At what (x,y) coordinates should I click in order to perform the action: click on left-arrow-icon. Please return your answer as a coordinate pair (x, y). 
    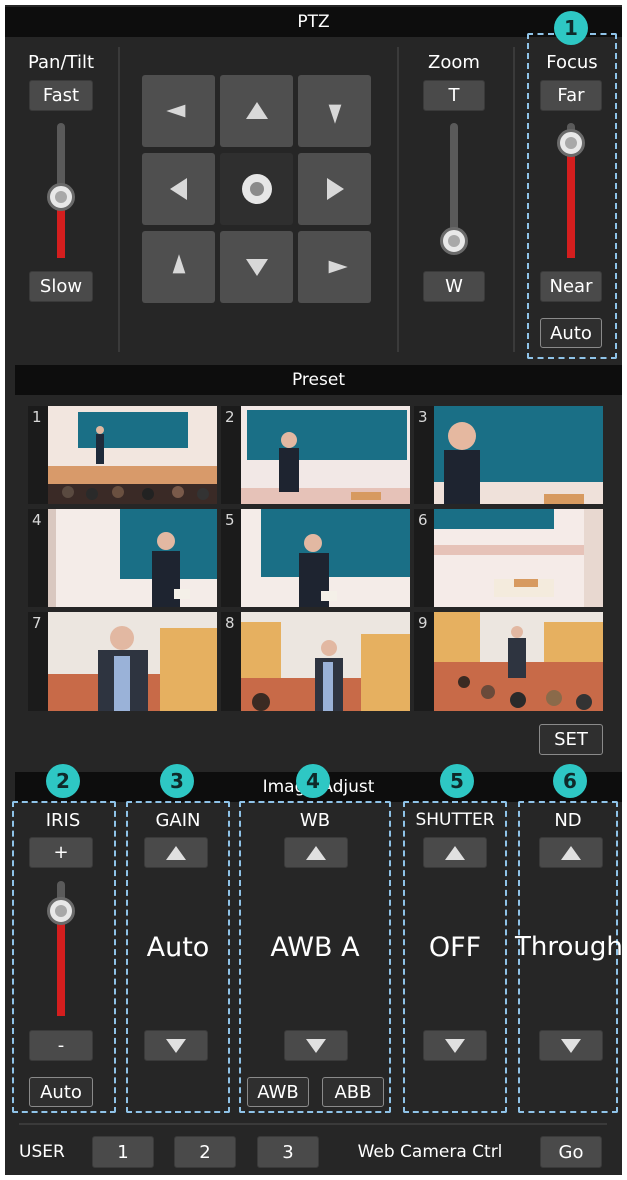
    Looking at the image, I should click on (178, 189).